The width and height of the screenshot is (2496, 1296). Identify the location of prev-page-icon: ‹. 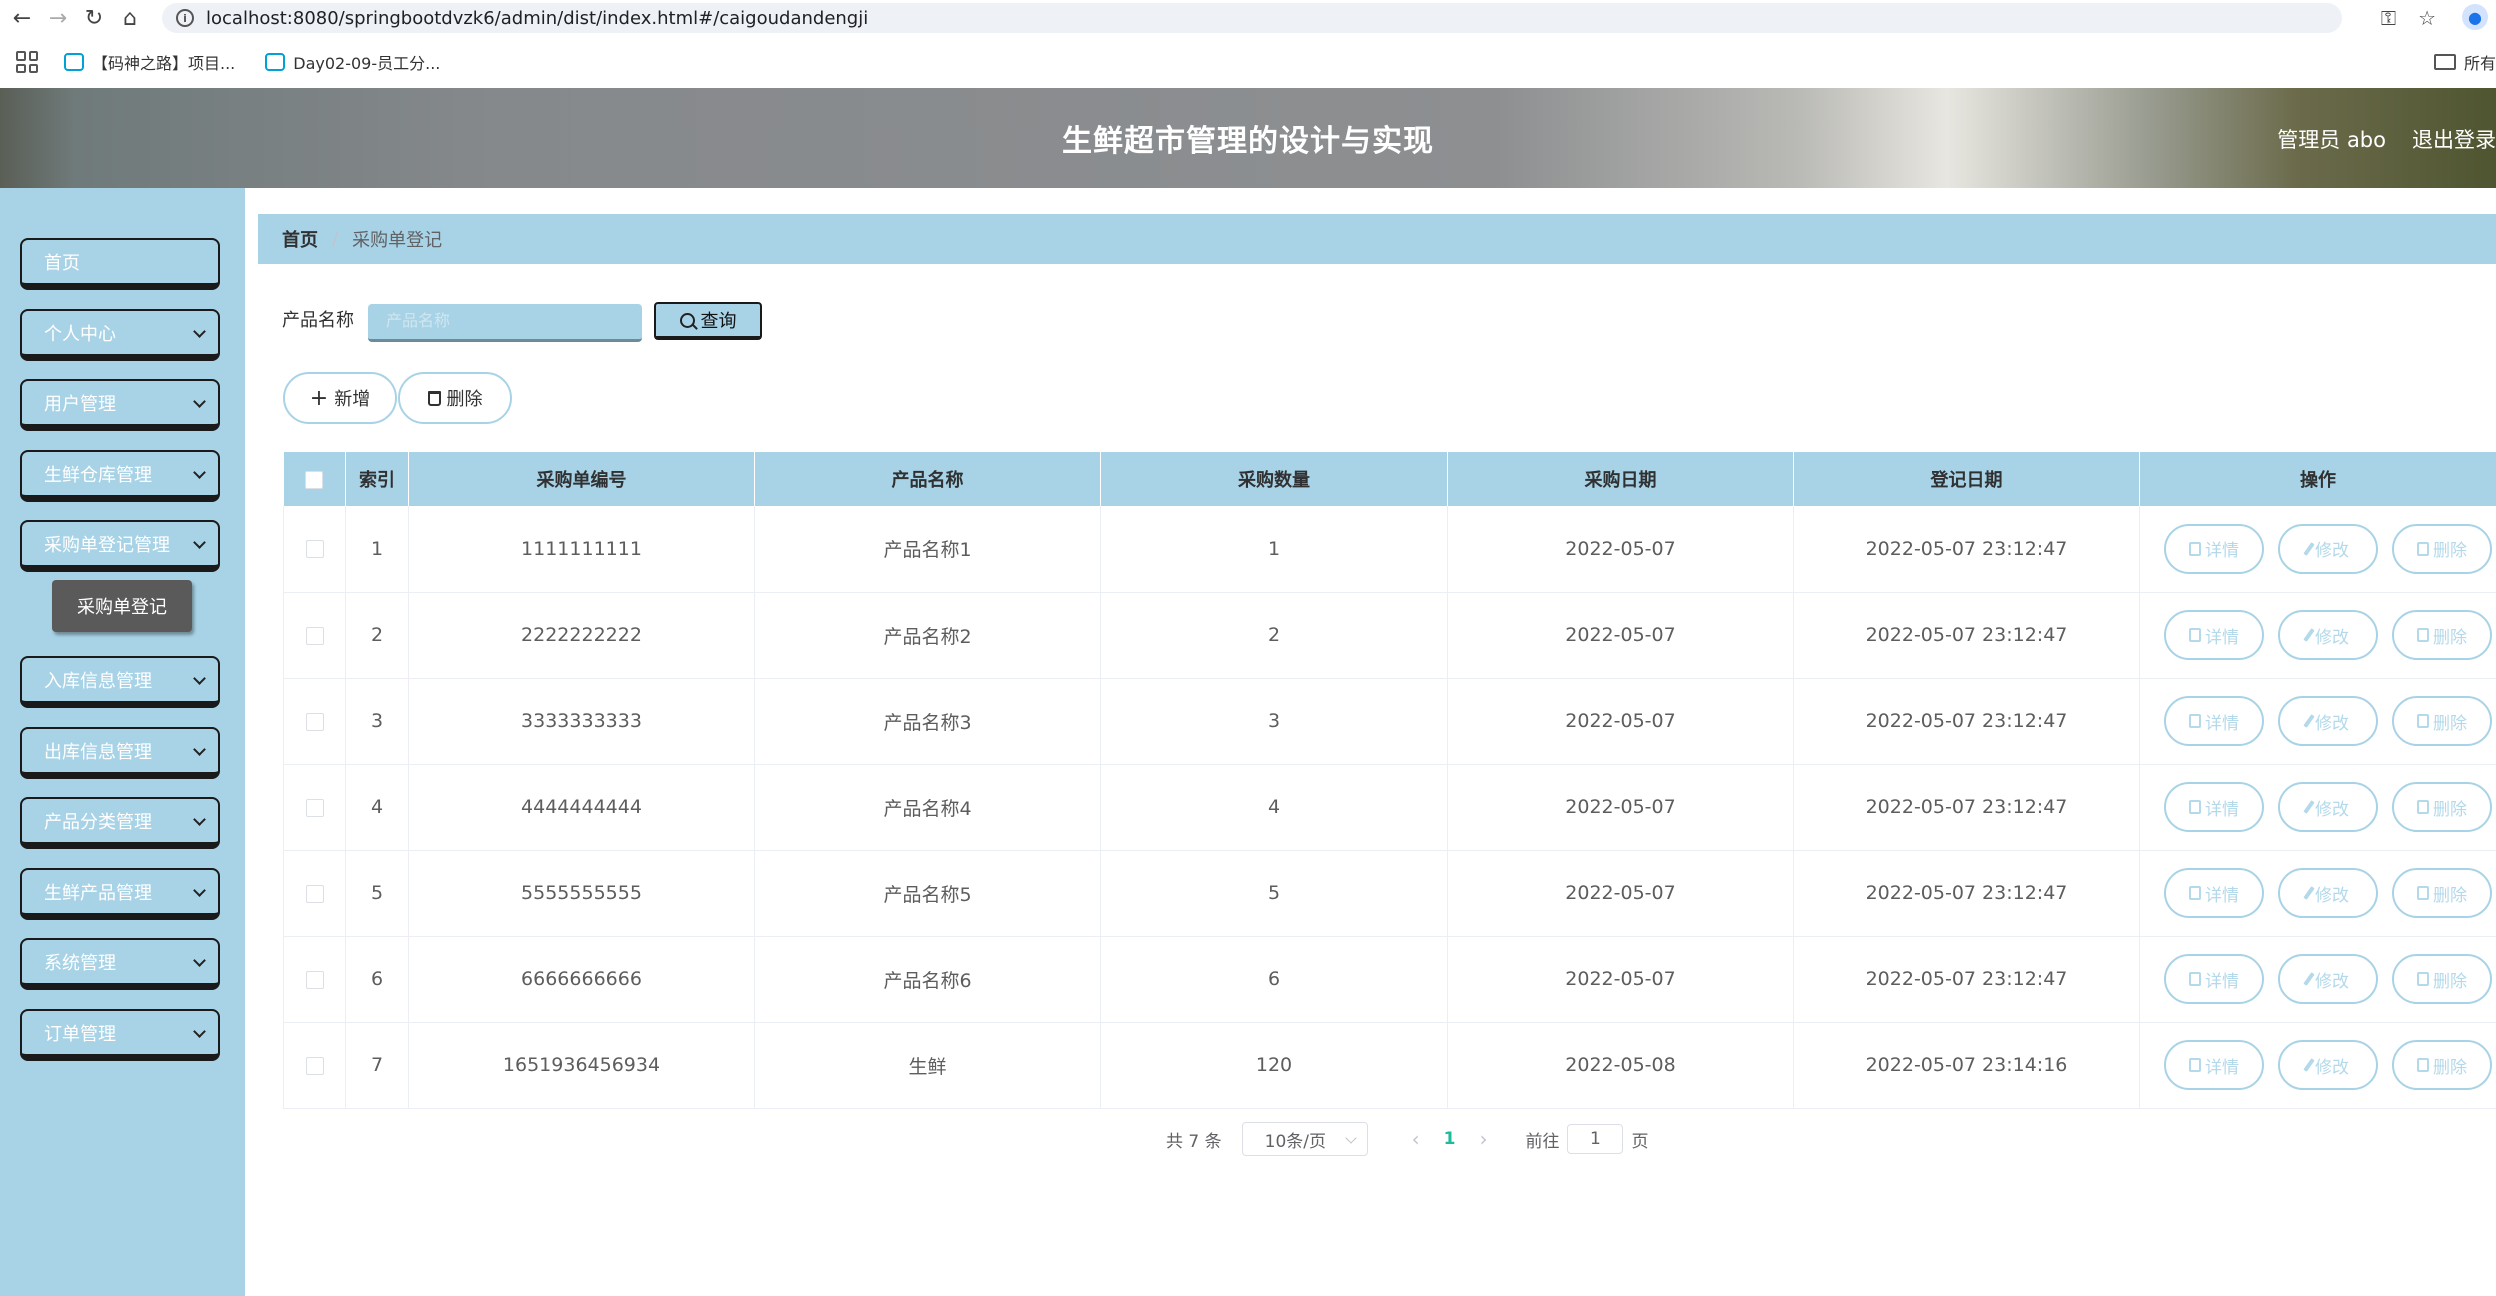
(1416, 1139).